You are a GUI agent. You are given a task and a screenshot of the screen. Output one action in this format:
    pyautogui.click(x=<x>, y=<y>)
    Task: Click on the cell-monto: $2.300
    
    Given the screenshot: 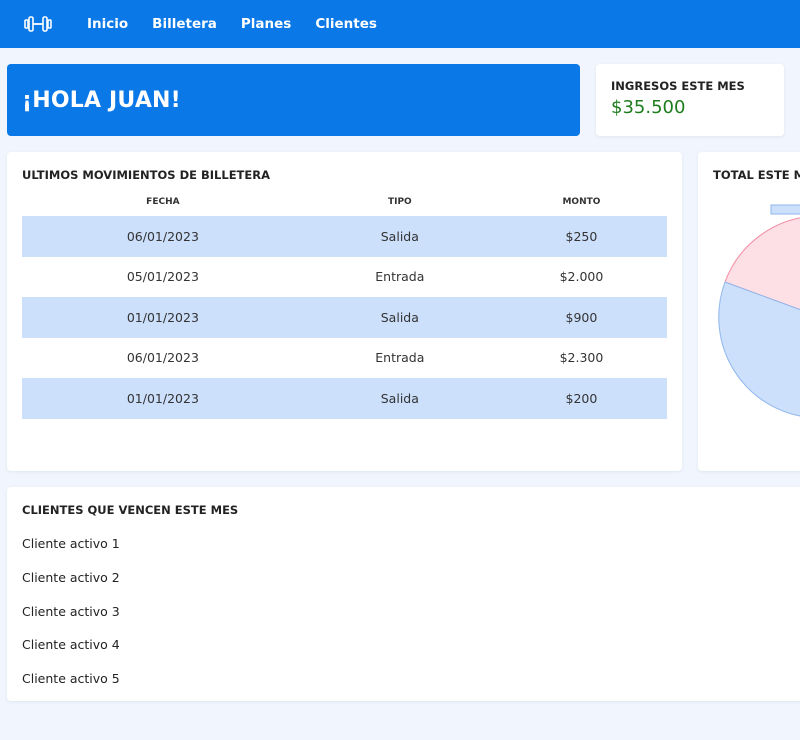 What is the action you would take?
    pyautogui.click(x=581, y=358)
    